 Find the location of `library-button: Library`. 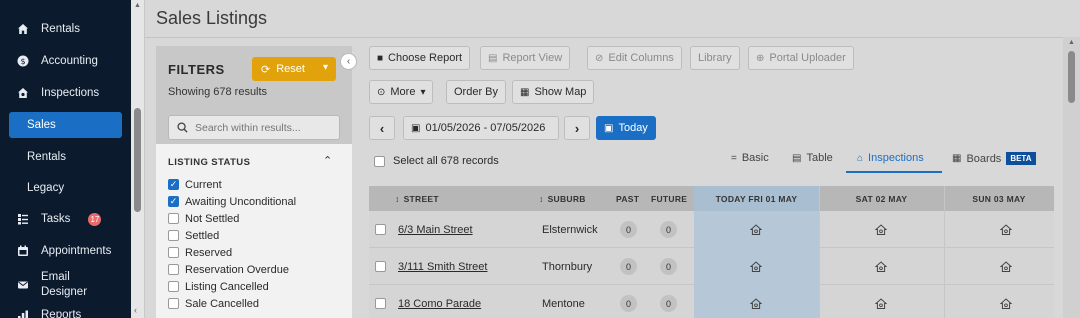

library-button: Library is located at coordinates (715, 58).